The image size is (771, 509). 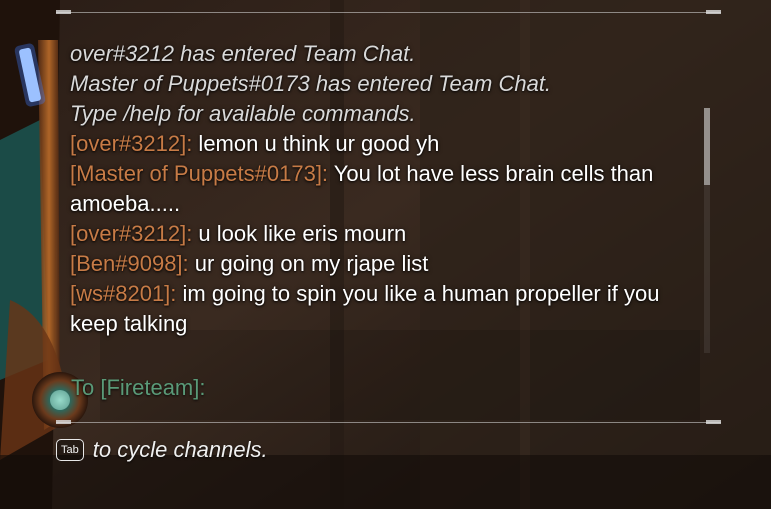 I want to click on chat-message: [Ben#9098]: ur going on my rjape list, so click(x=385, y=264).